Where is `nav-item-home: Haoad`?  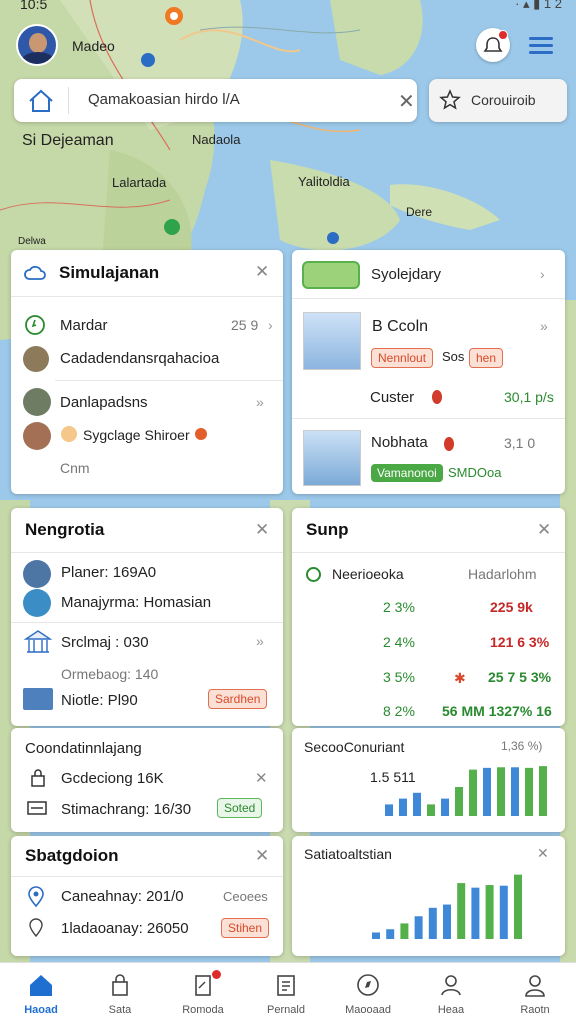
nav-item-home: Haoad is located at coordinates (41, 993).